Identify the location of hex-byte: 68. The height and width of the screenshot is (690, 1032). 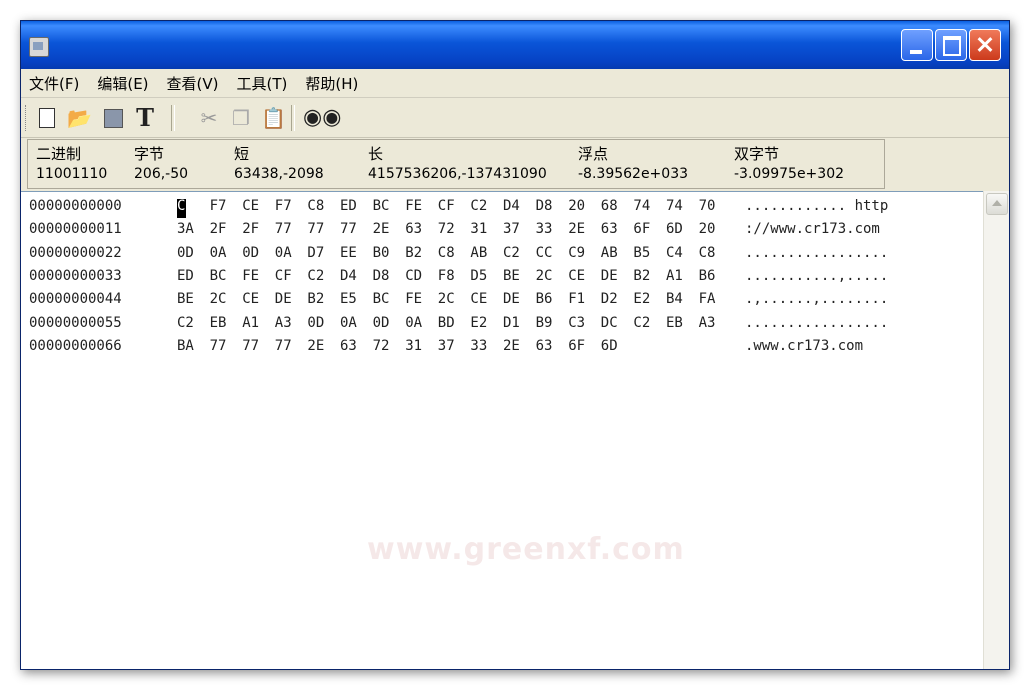
(609, 206).